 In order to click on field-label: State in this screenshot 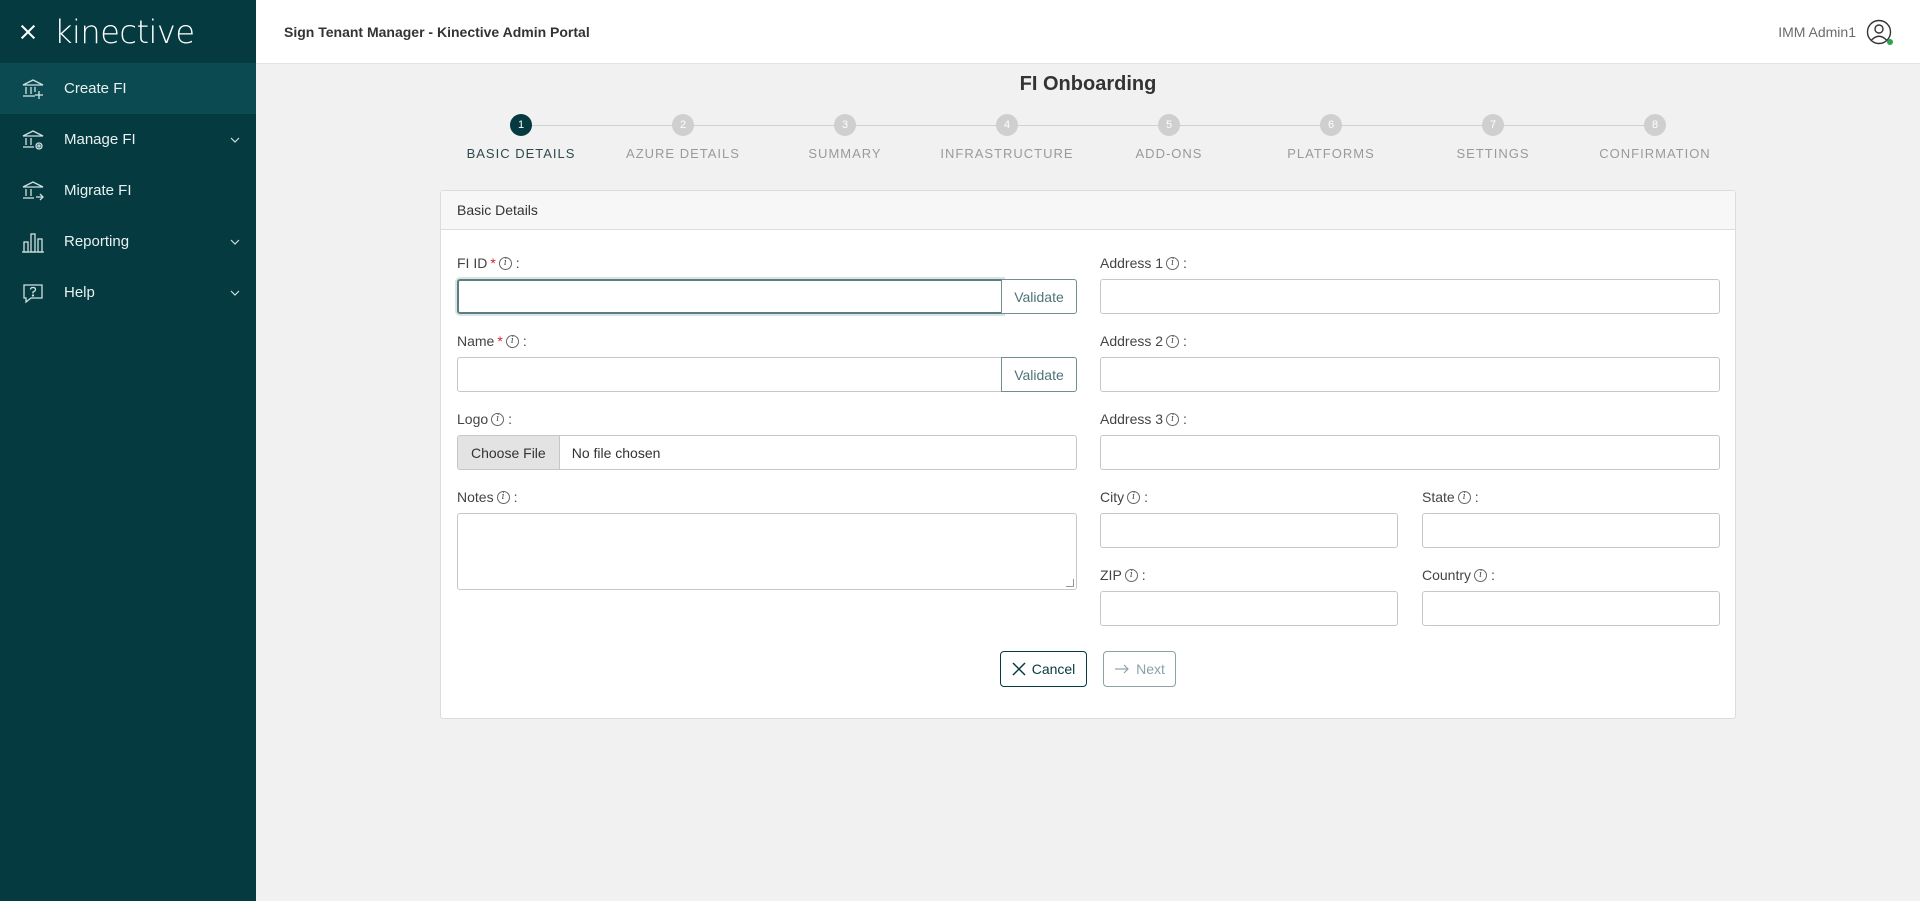, I will do `click(1438, 497)`.